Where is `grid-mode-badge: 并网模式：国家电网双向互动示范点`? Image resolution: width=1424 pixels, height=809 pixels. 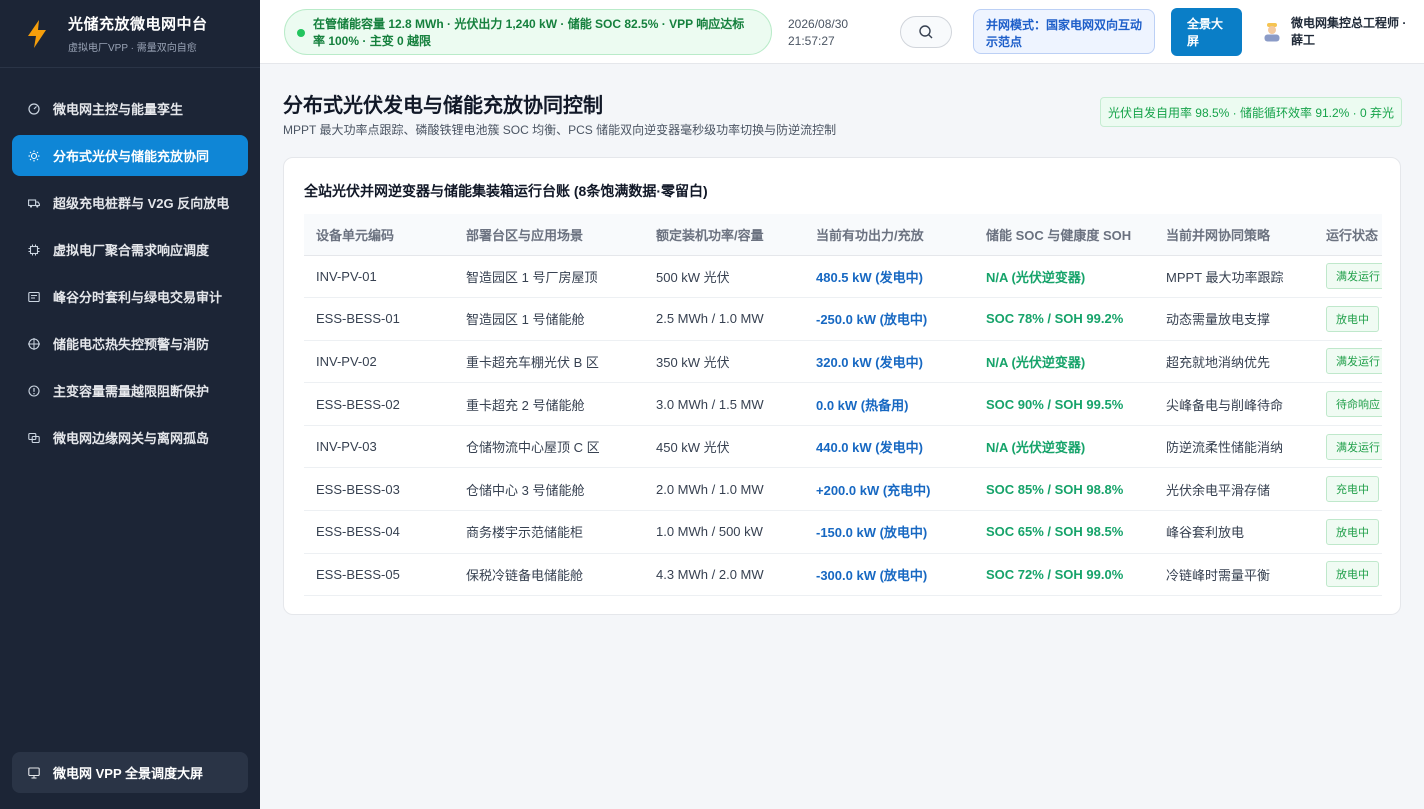
grid-mode-badge: 并网模式：国家电网双向互动示范点 is located at coordinates (1064, 31).